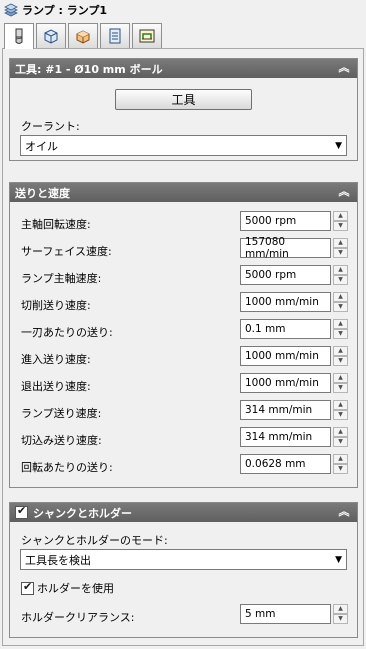 The image size is (366, 649). What do you see at coordinates (61, 440) in the screenshot?
I see `field-label: 切込み送り速度:` at bounding box center [61, 440].